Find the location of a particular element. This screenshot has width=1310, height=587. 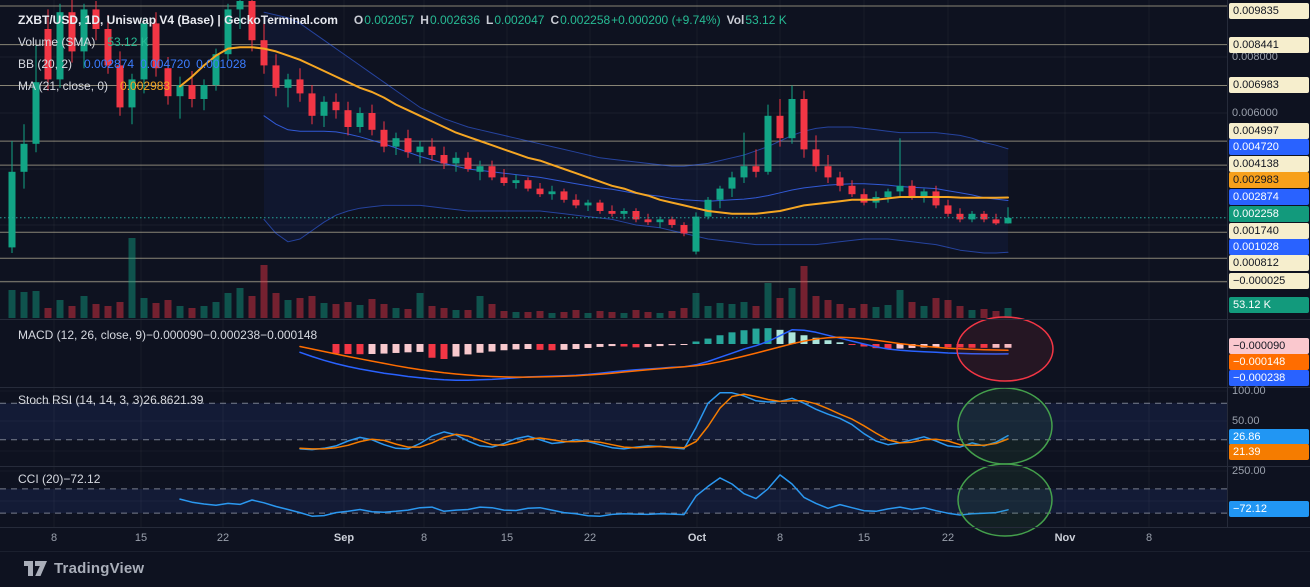

price-axis-tick: 50.00 is located at coordinates (1246, 421).